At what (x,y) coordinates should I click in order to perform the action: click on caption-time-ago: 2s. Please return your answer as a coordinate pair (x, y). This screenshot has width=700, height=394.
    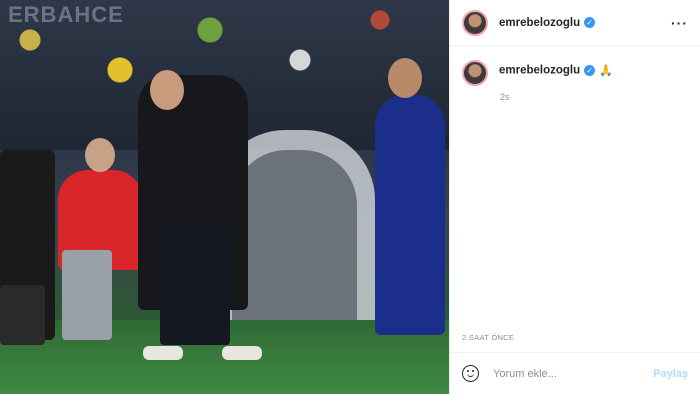
    Looking at the image, I should click on (505, 97).